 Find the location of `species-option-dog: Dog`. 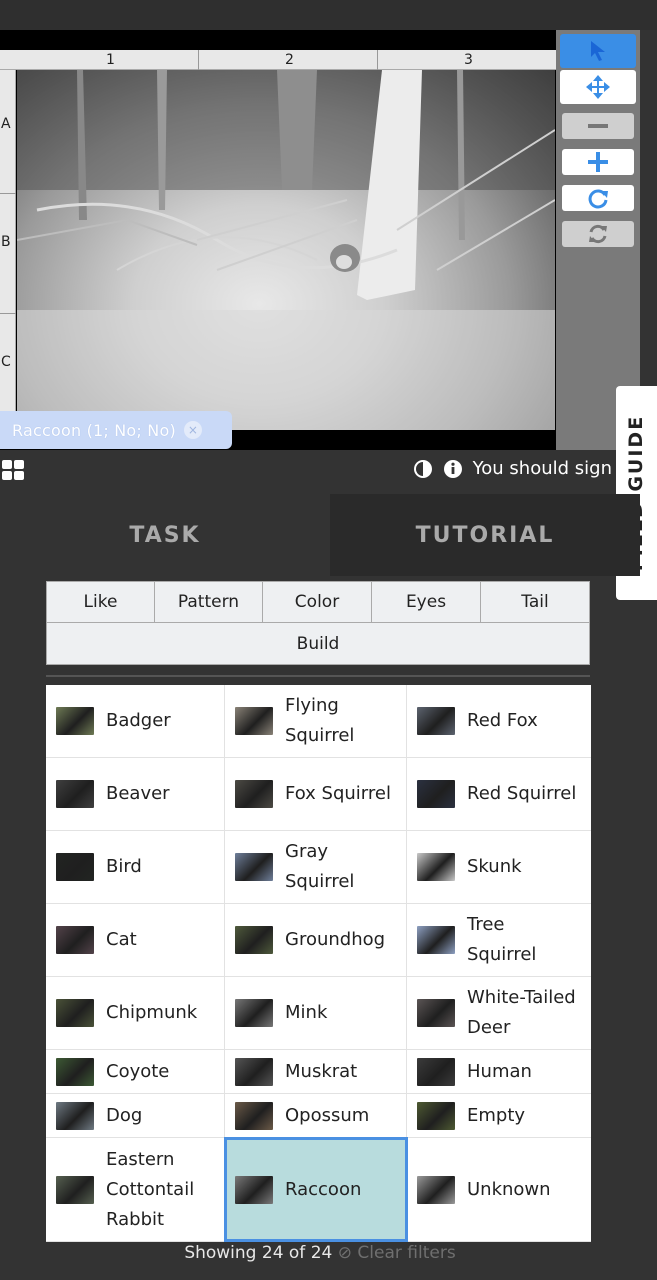

species-option-dog: Dog is located at coordinates (135, 1115).